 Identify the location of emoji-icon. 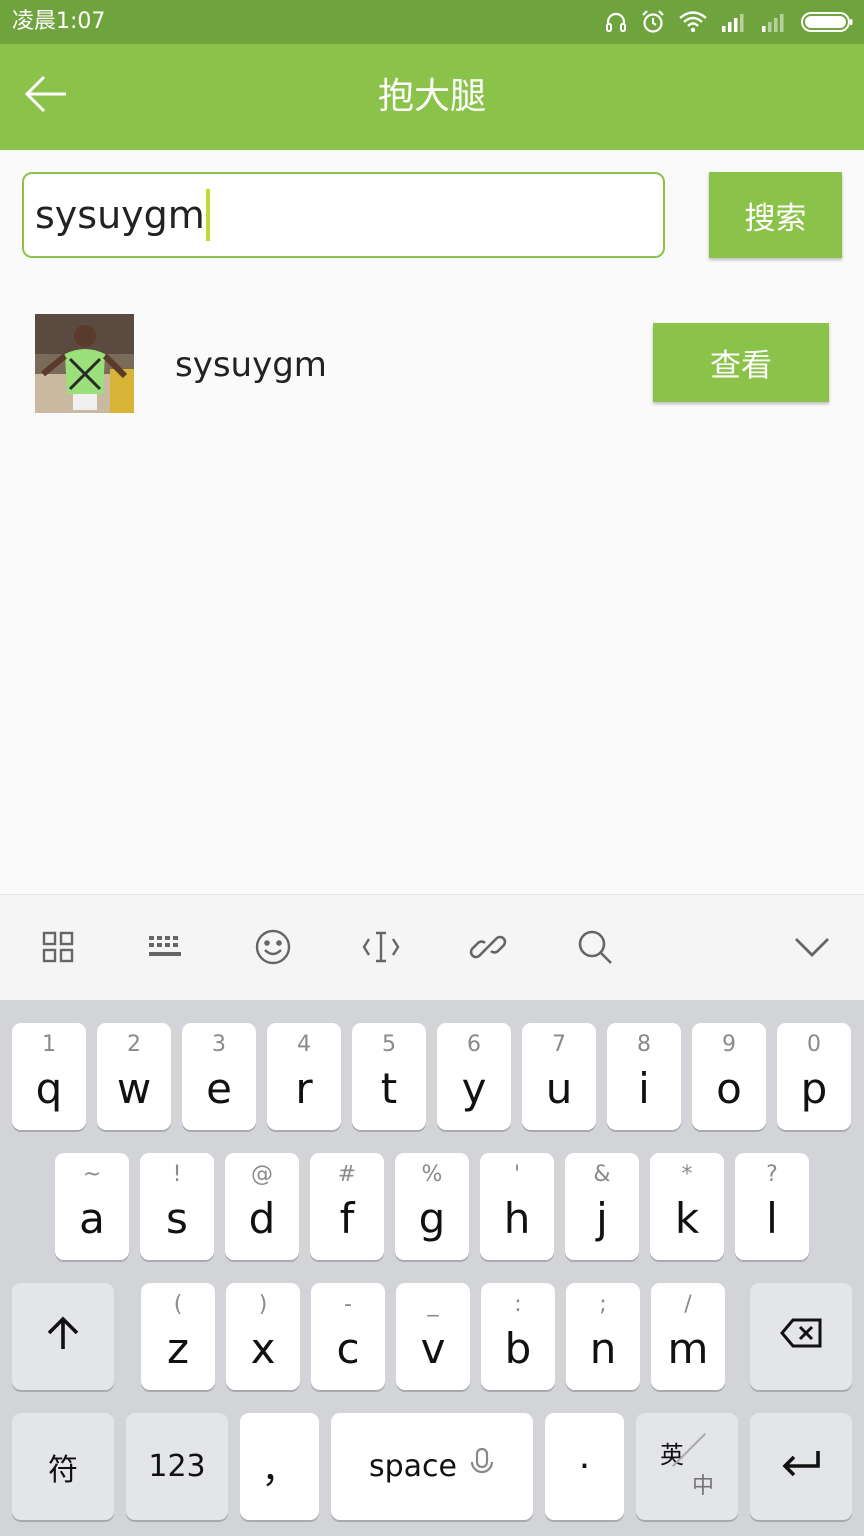
(273, 947).